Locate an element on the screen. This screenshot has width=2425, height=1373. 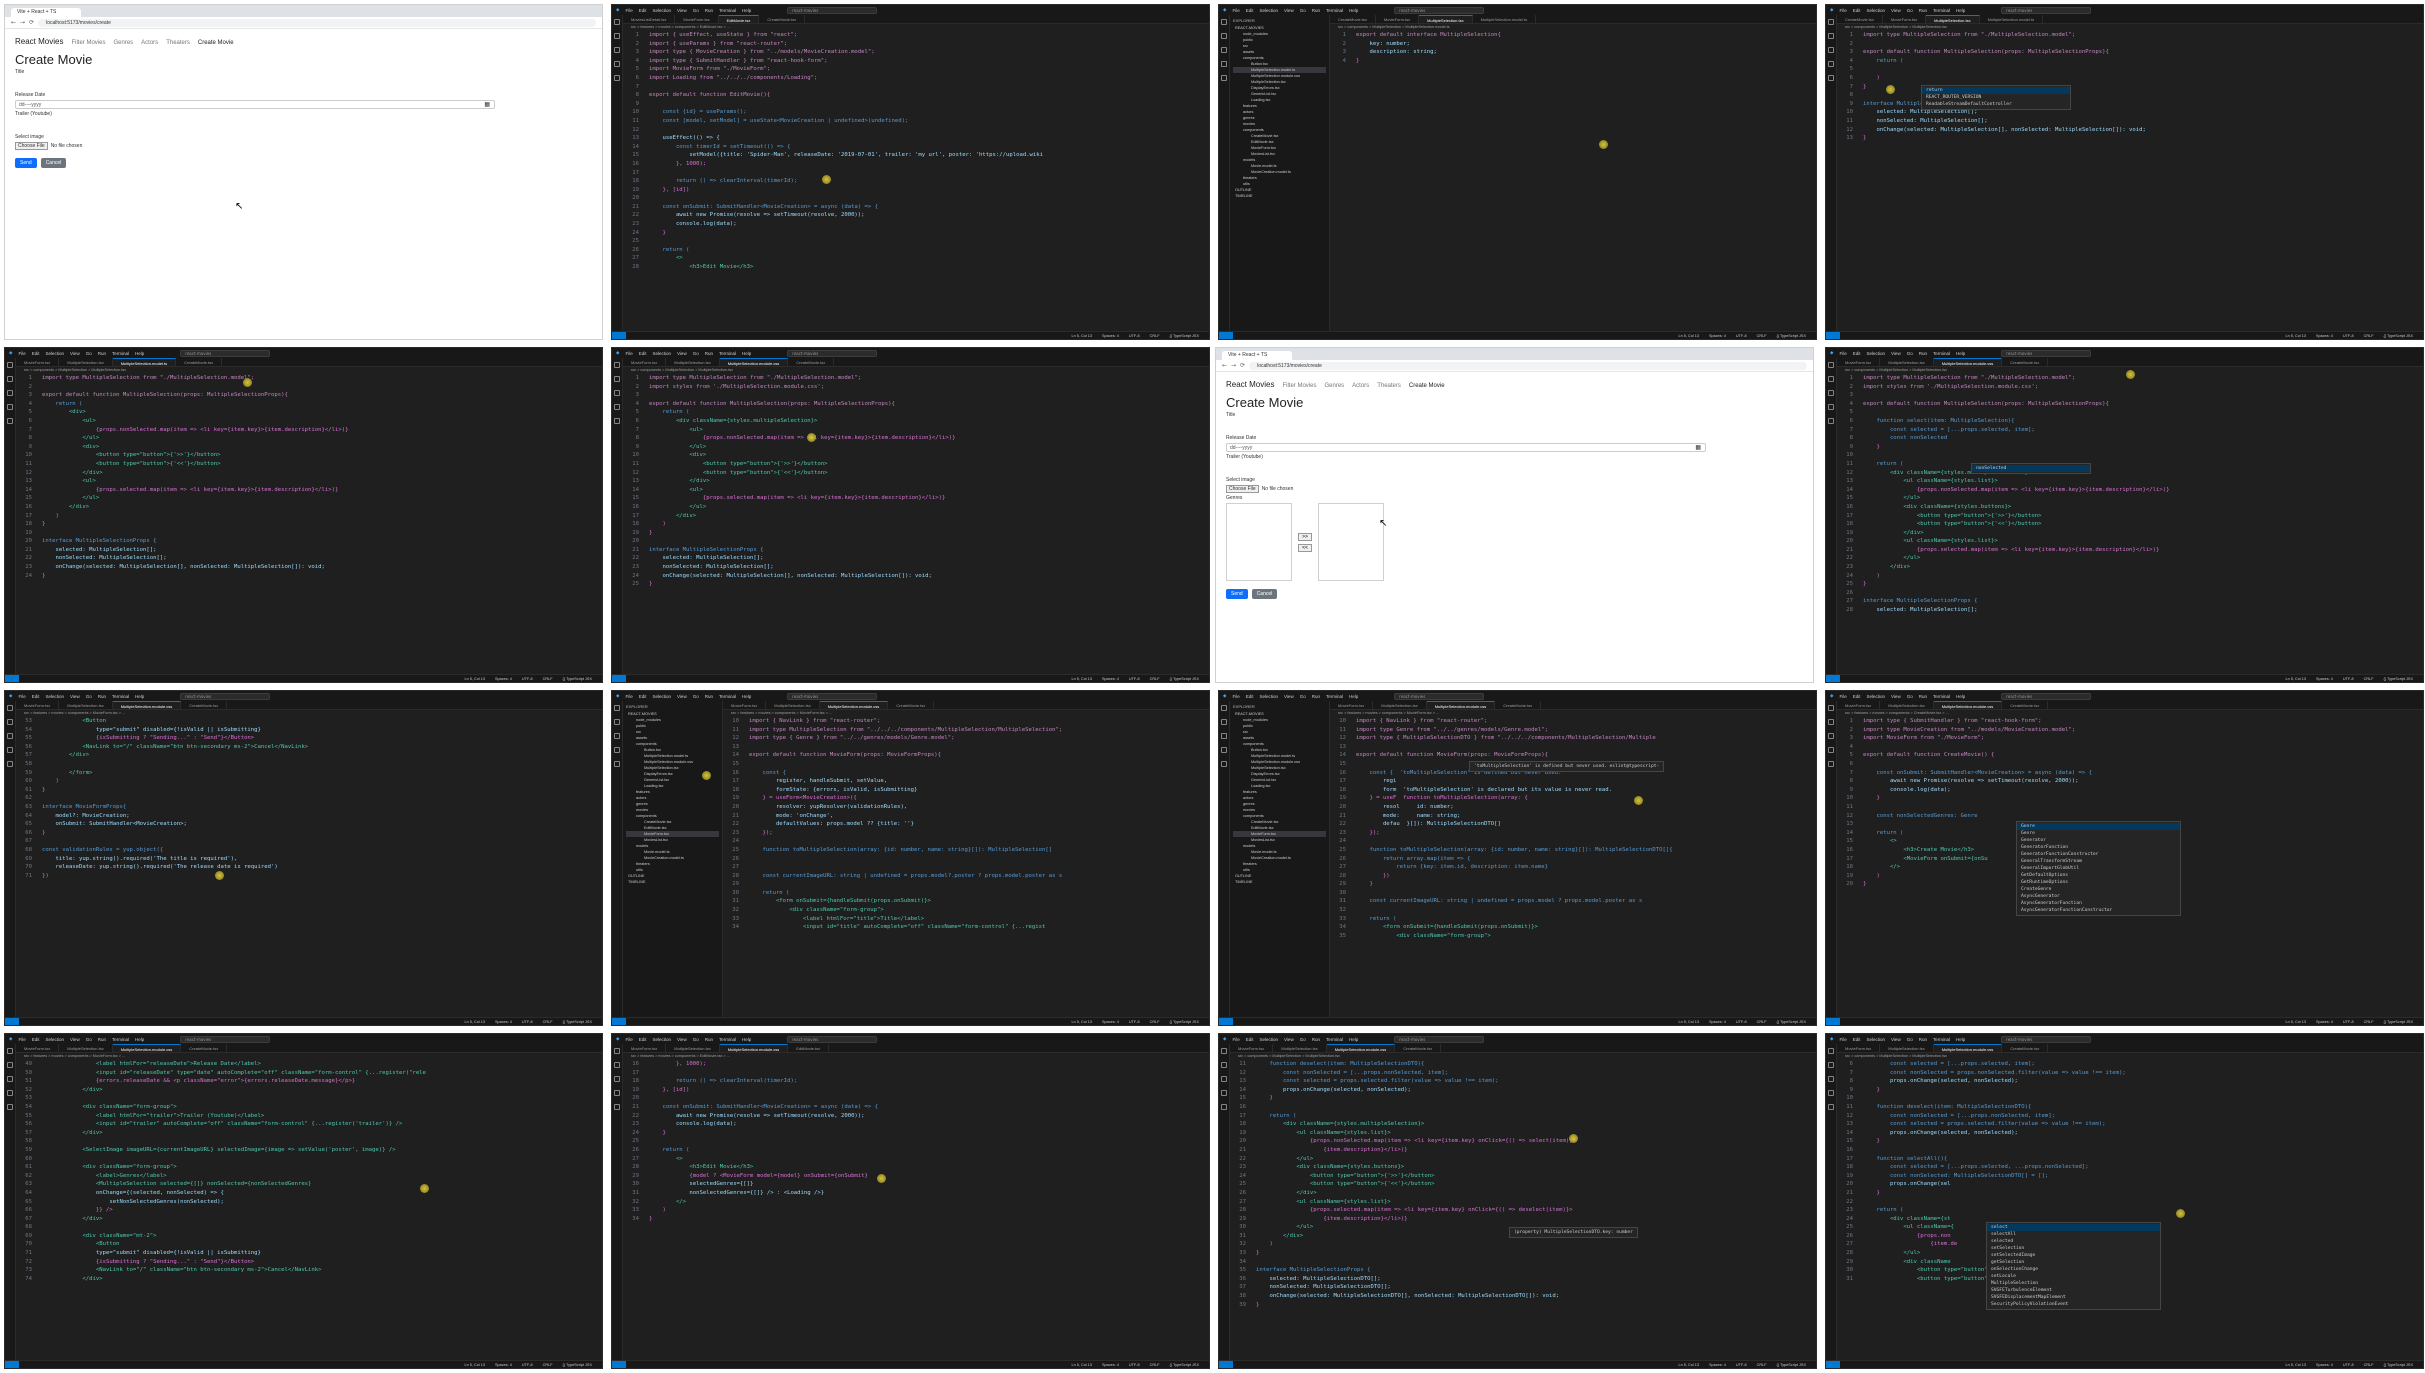
status-item: {} TypeScript JSX is located at coordinates (2398, 678).